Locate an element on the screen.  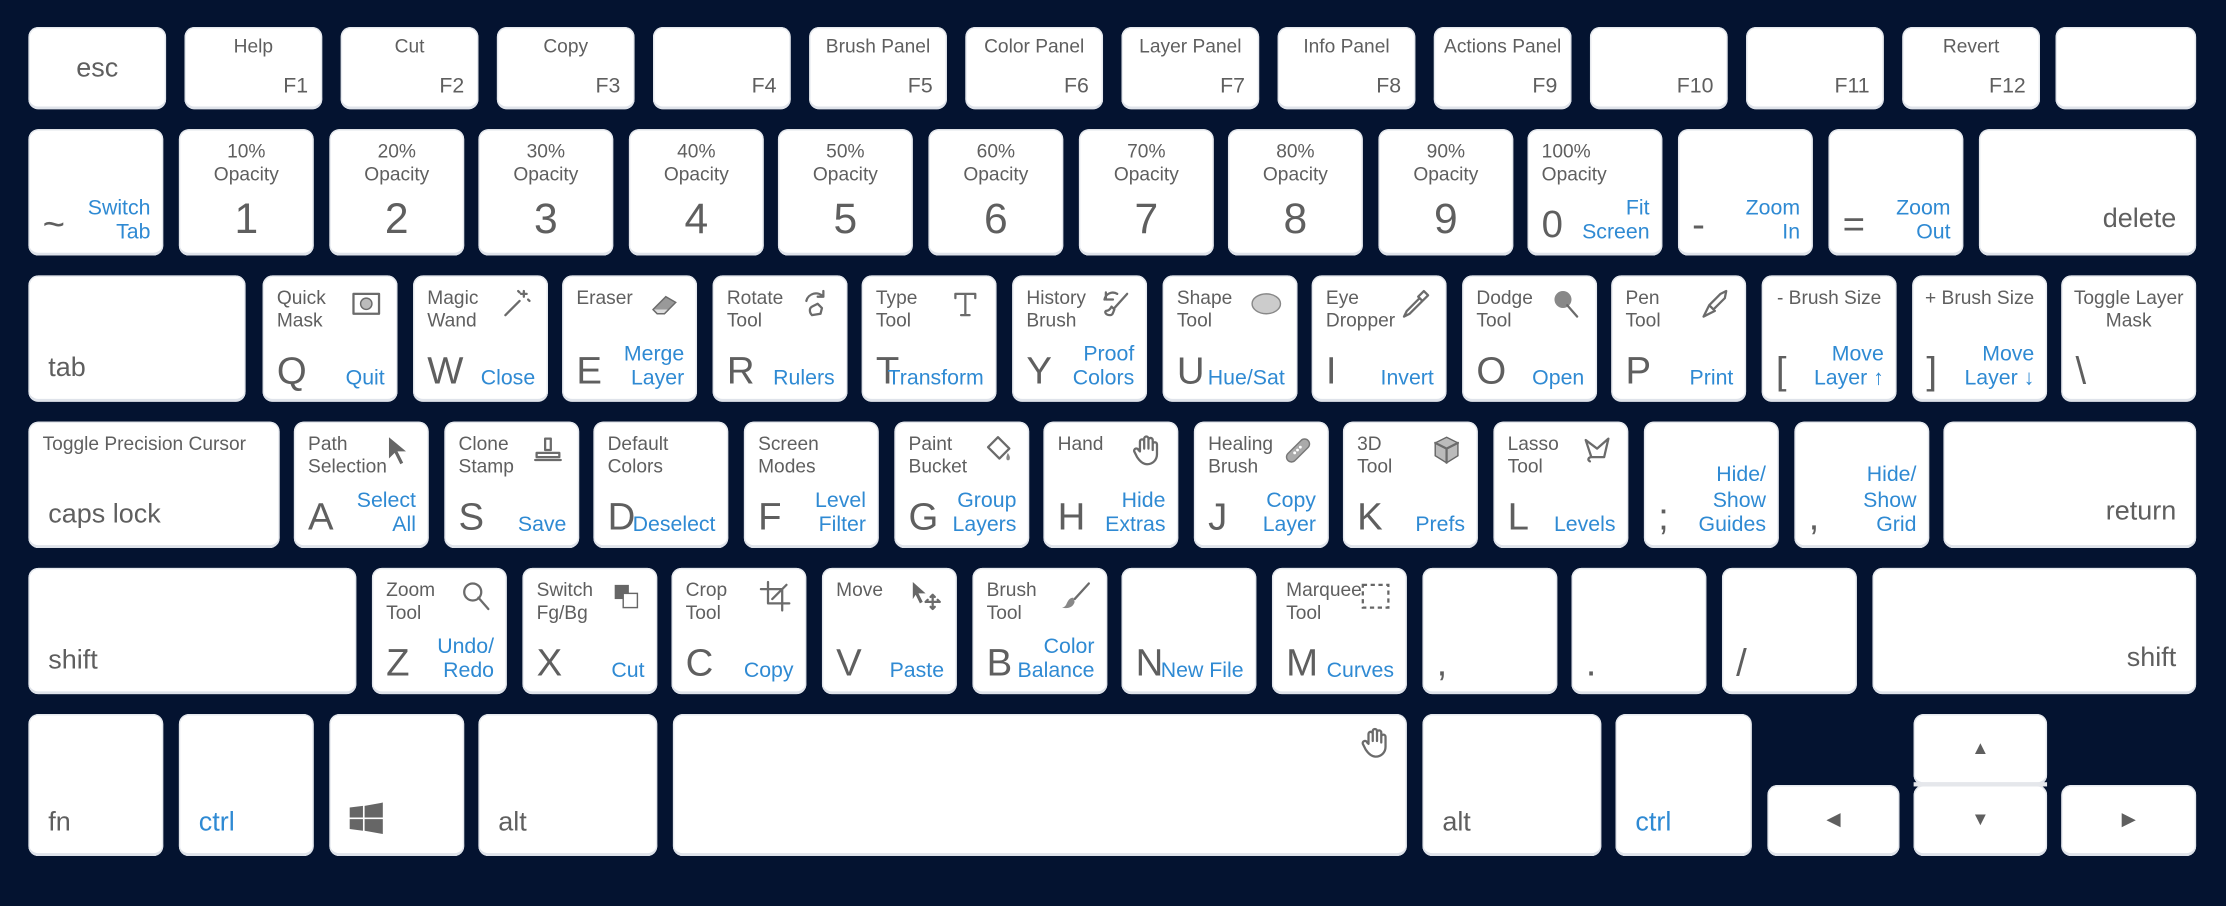
key-9: 90% Opacity 9 is located at coordinates (1446, 192).